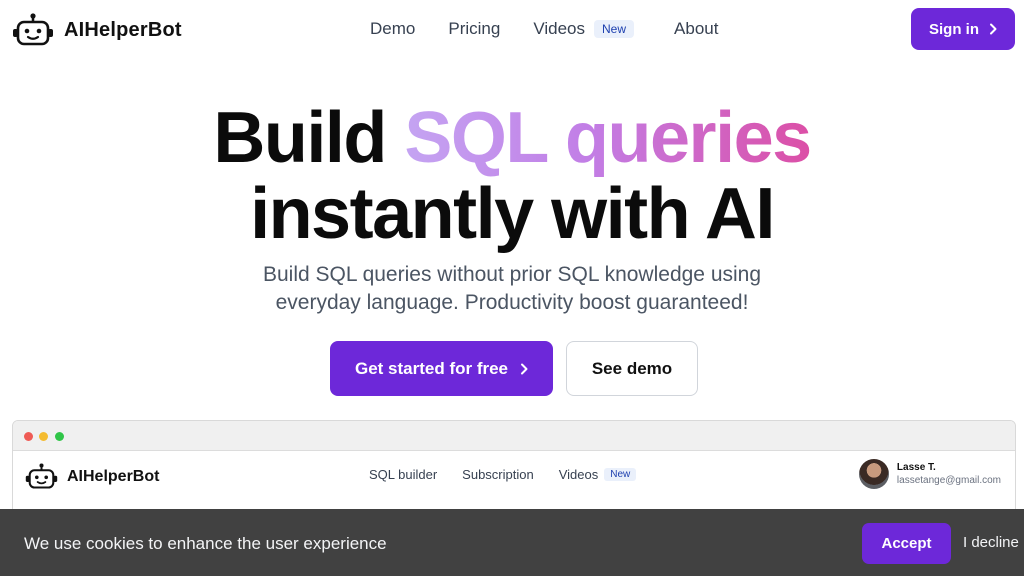 The height and width of the screenshot is (576, 1024). Describe the element at coordinates (954, 29) in the screenshot. I see `sign-in-label: Sign in` at that location.